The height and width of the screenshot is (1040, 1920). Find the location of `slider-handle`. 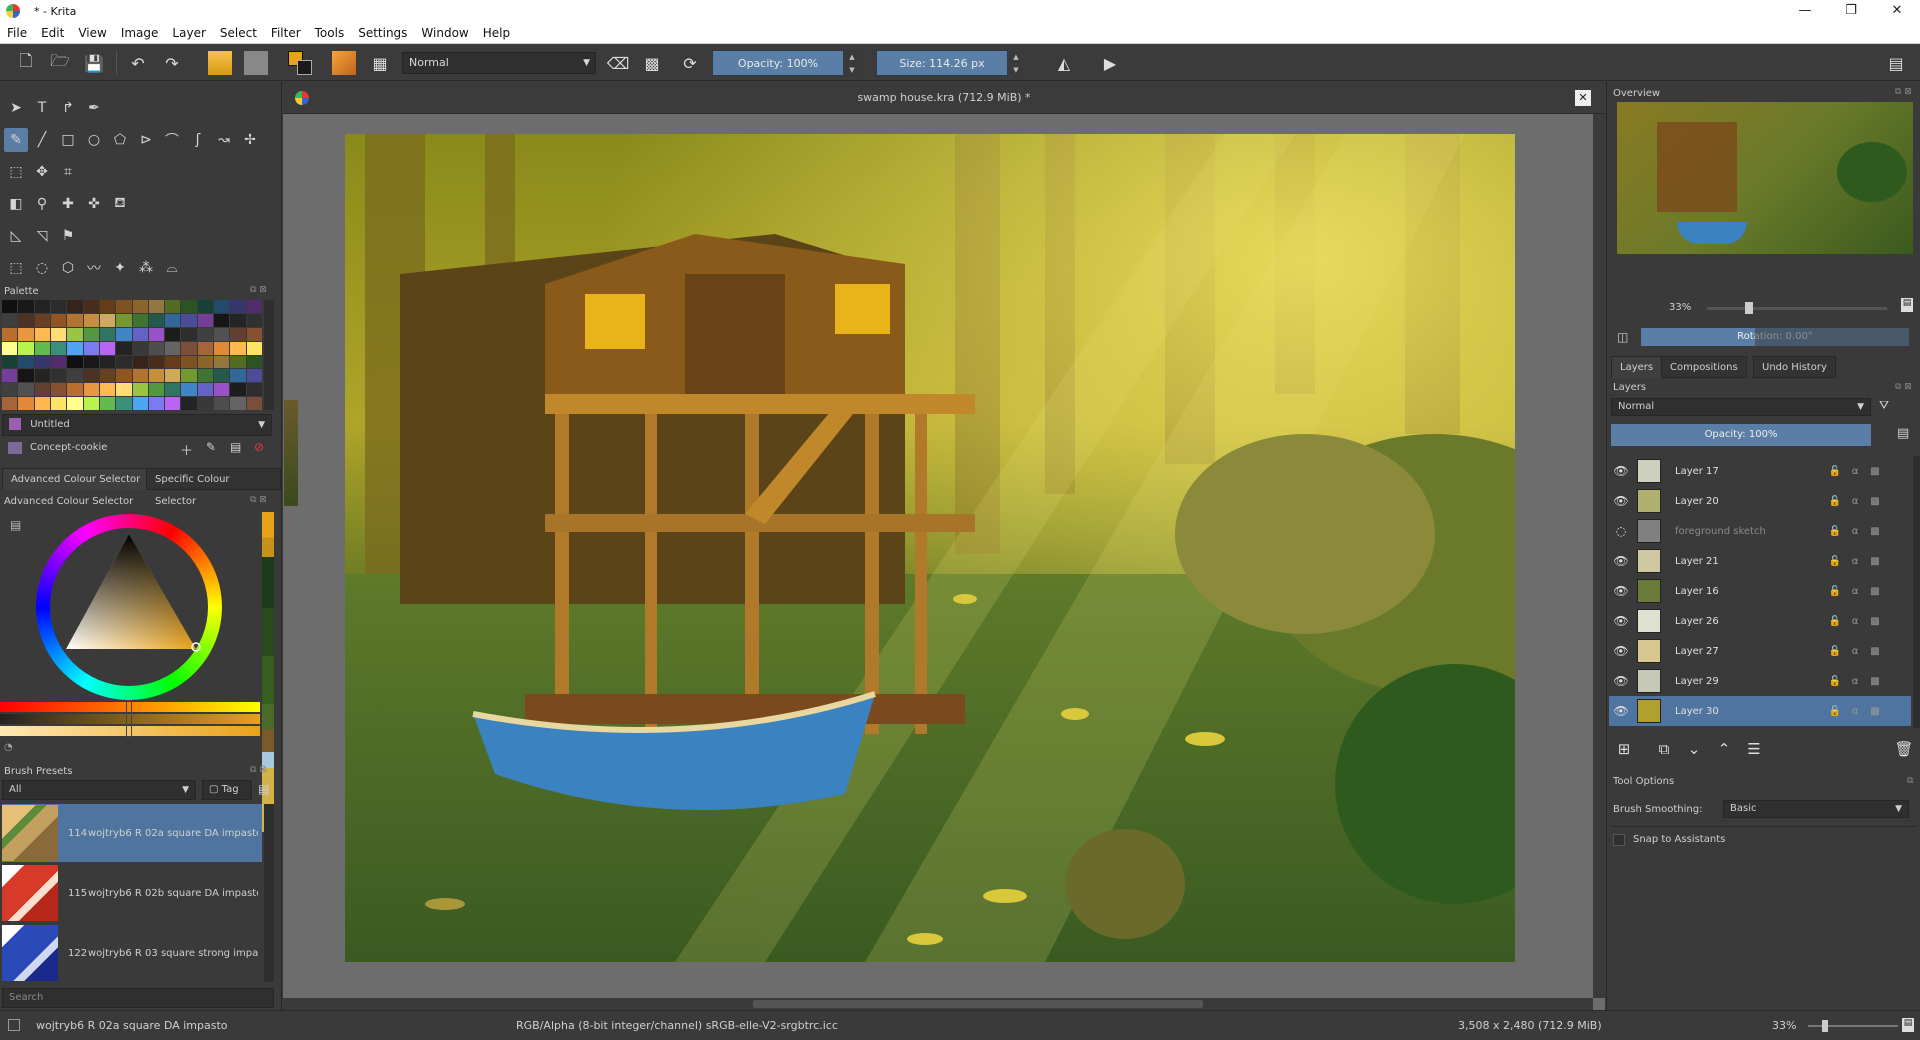

slider-handle is located at coordinates (129, 719).